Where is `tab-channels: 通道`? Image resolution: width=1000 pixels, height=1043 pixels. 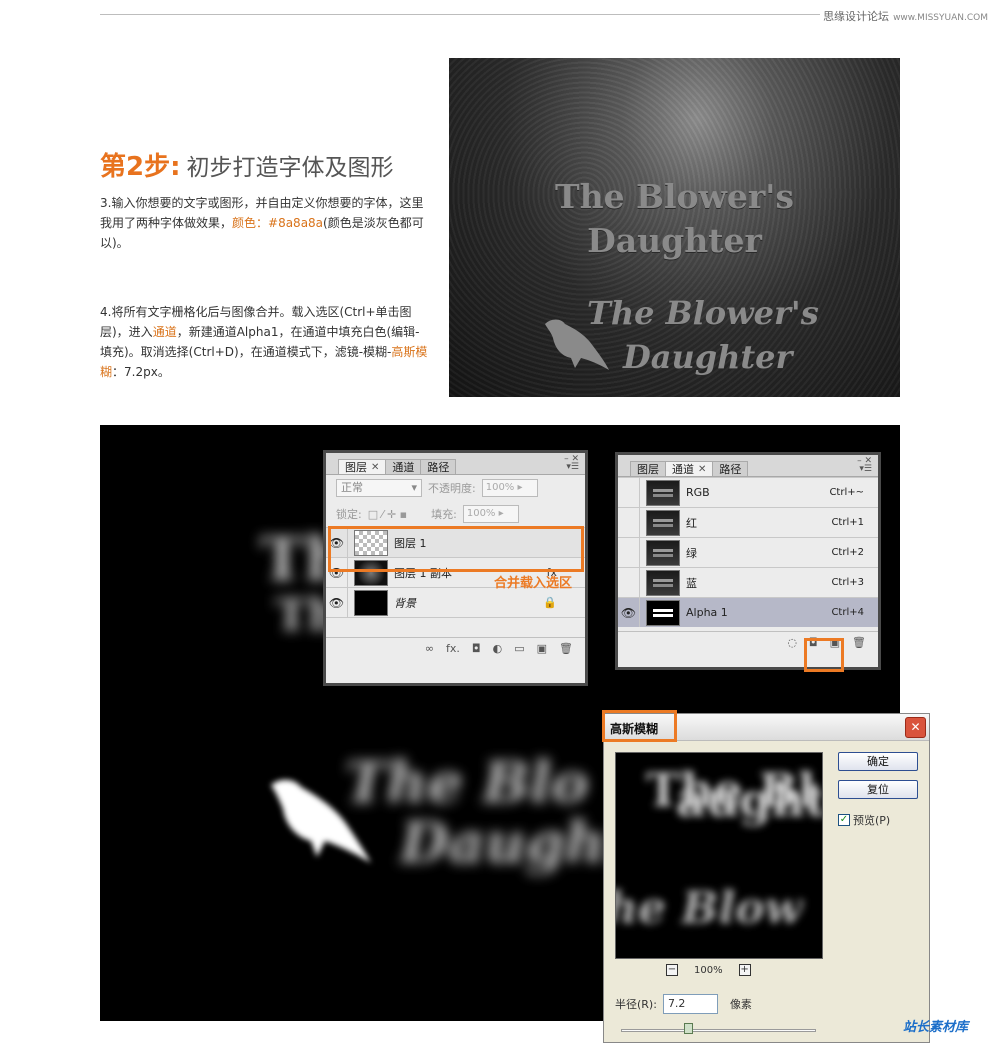
tab-channels: 通道 is located at coordinates (403, 466).